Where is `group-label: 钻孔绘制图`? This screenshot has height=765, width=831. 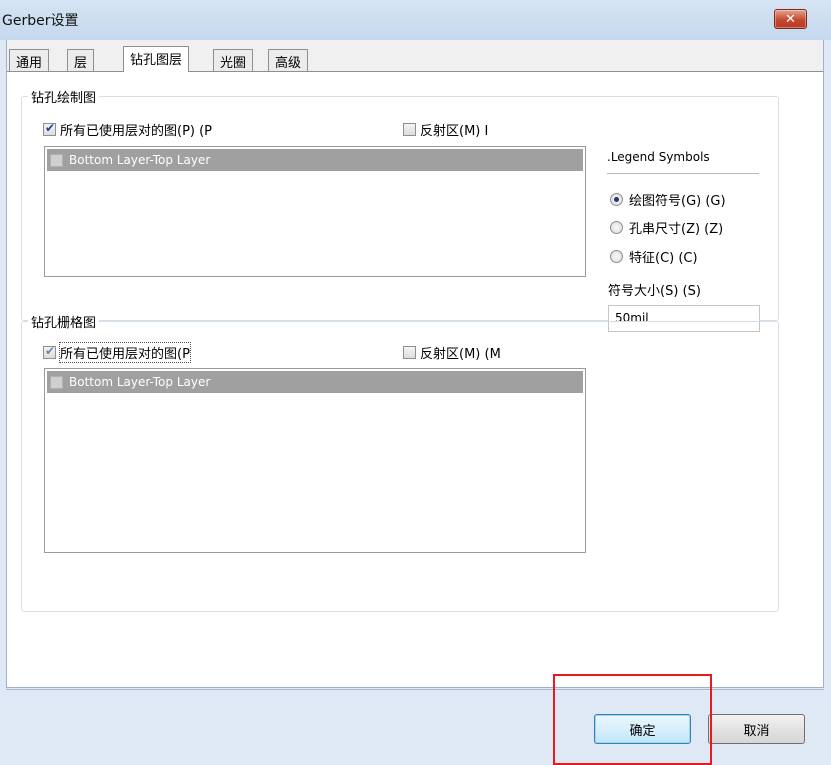
group-label: 钻孔绘制图 is located at coordinates (64, 96).